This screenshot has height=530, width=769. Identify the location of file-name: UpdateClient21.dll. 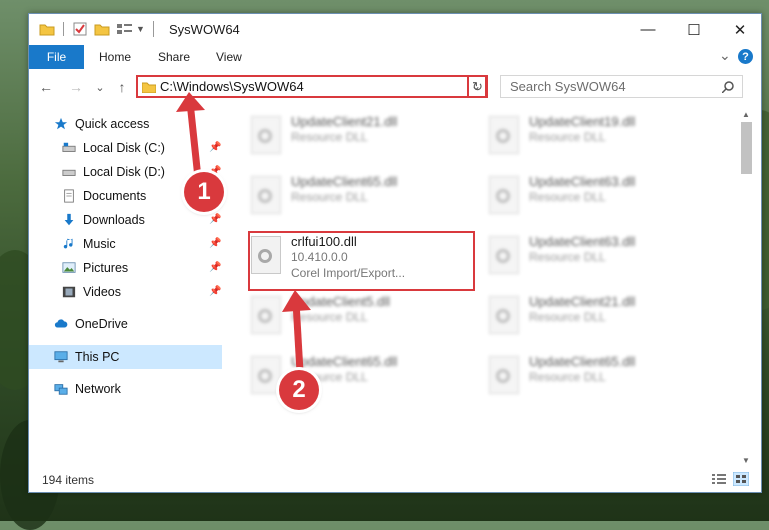
(582, 301).